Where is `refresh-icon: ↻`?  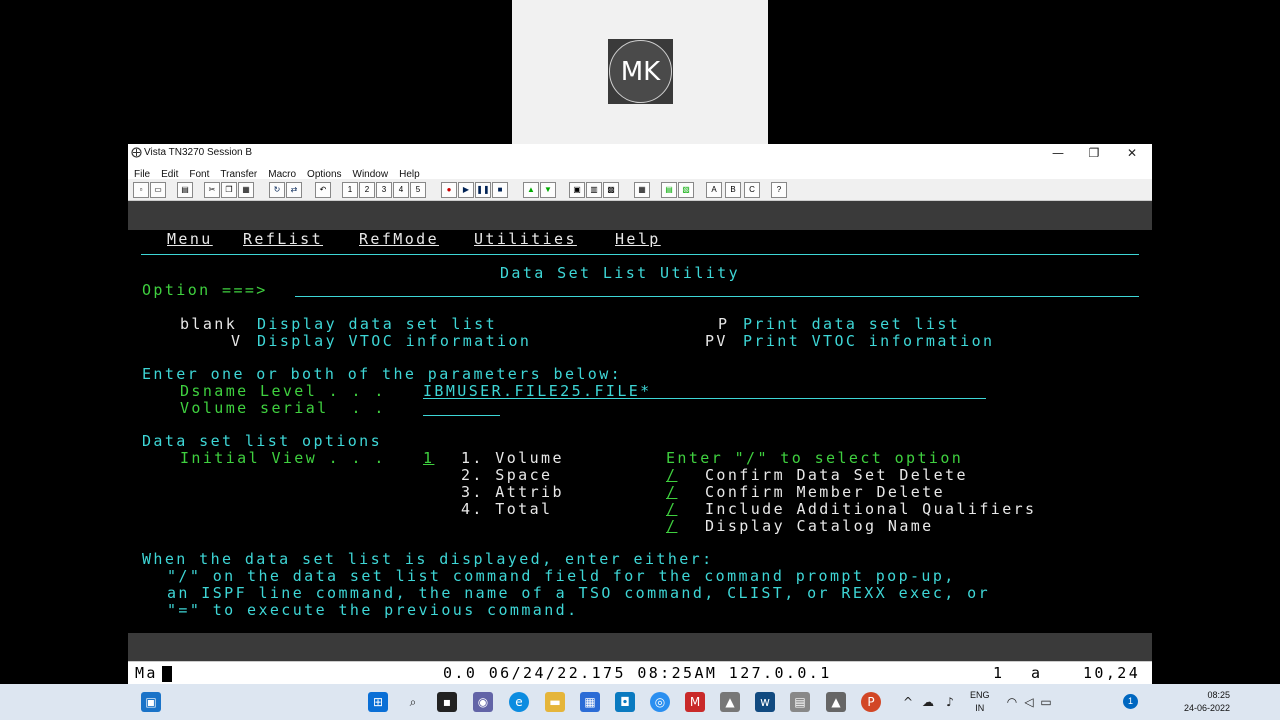 refresh-icon: ↻ is located at coordinates (277, 190).